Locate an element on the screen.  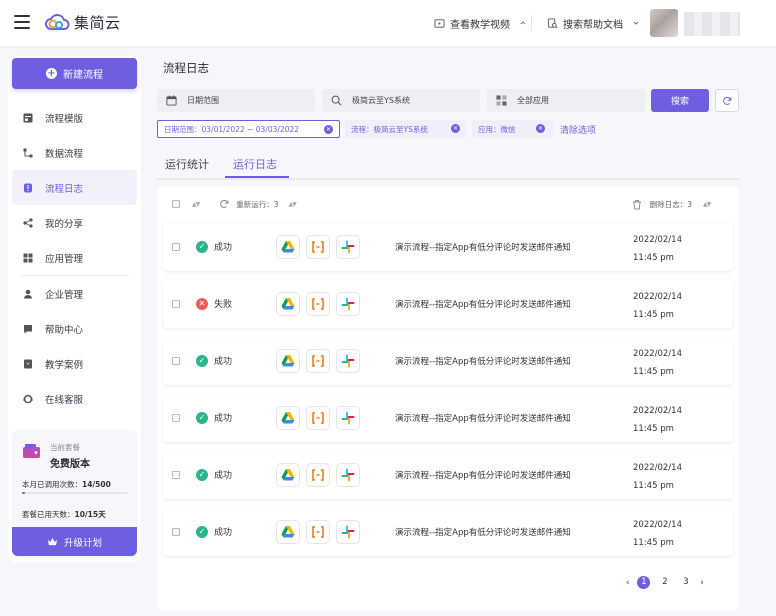
case-icon is located at coordinates (28, 364).